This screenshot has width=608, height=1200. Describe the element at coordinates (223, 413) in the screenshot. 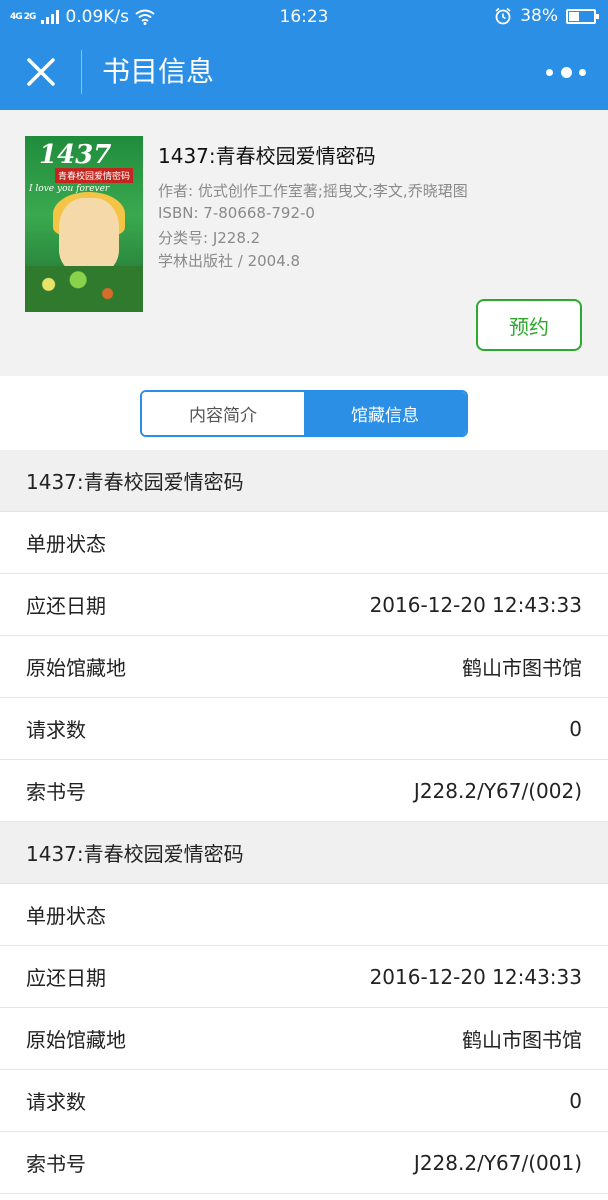

I see `tab-summary: 内容简介` at that location.